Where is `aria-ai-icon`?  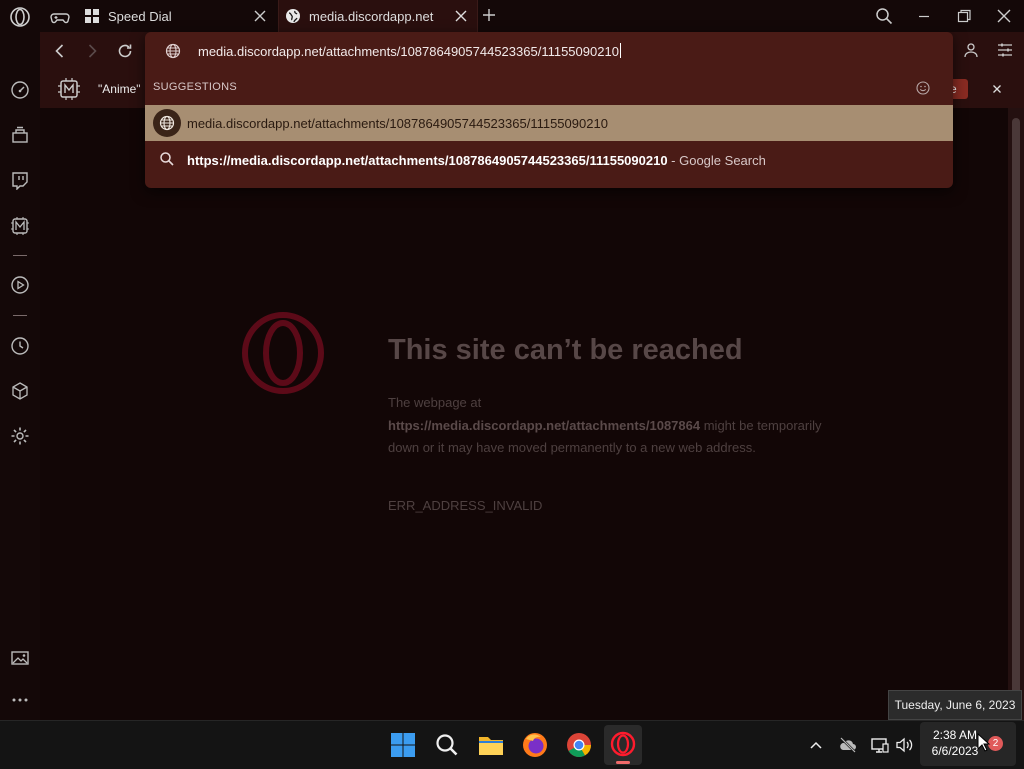 aria-ai-icon is located at coordinates (20, 226).